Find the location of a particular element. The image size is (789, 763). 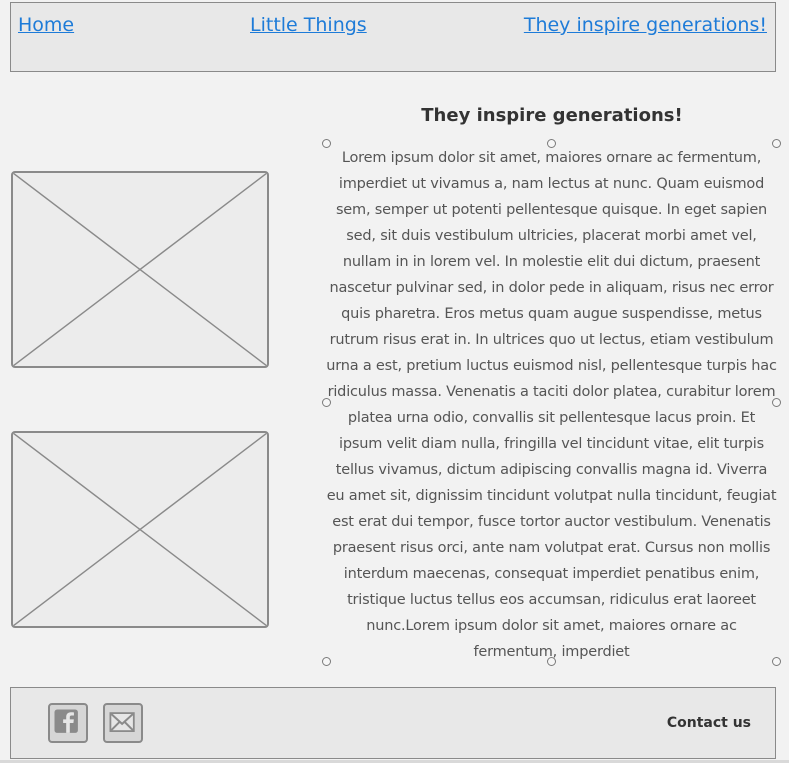

email-icon is located at coordinates (122, 722).